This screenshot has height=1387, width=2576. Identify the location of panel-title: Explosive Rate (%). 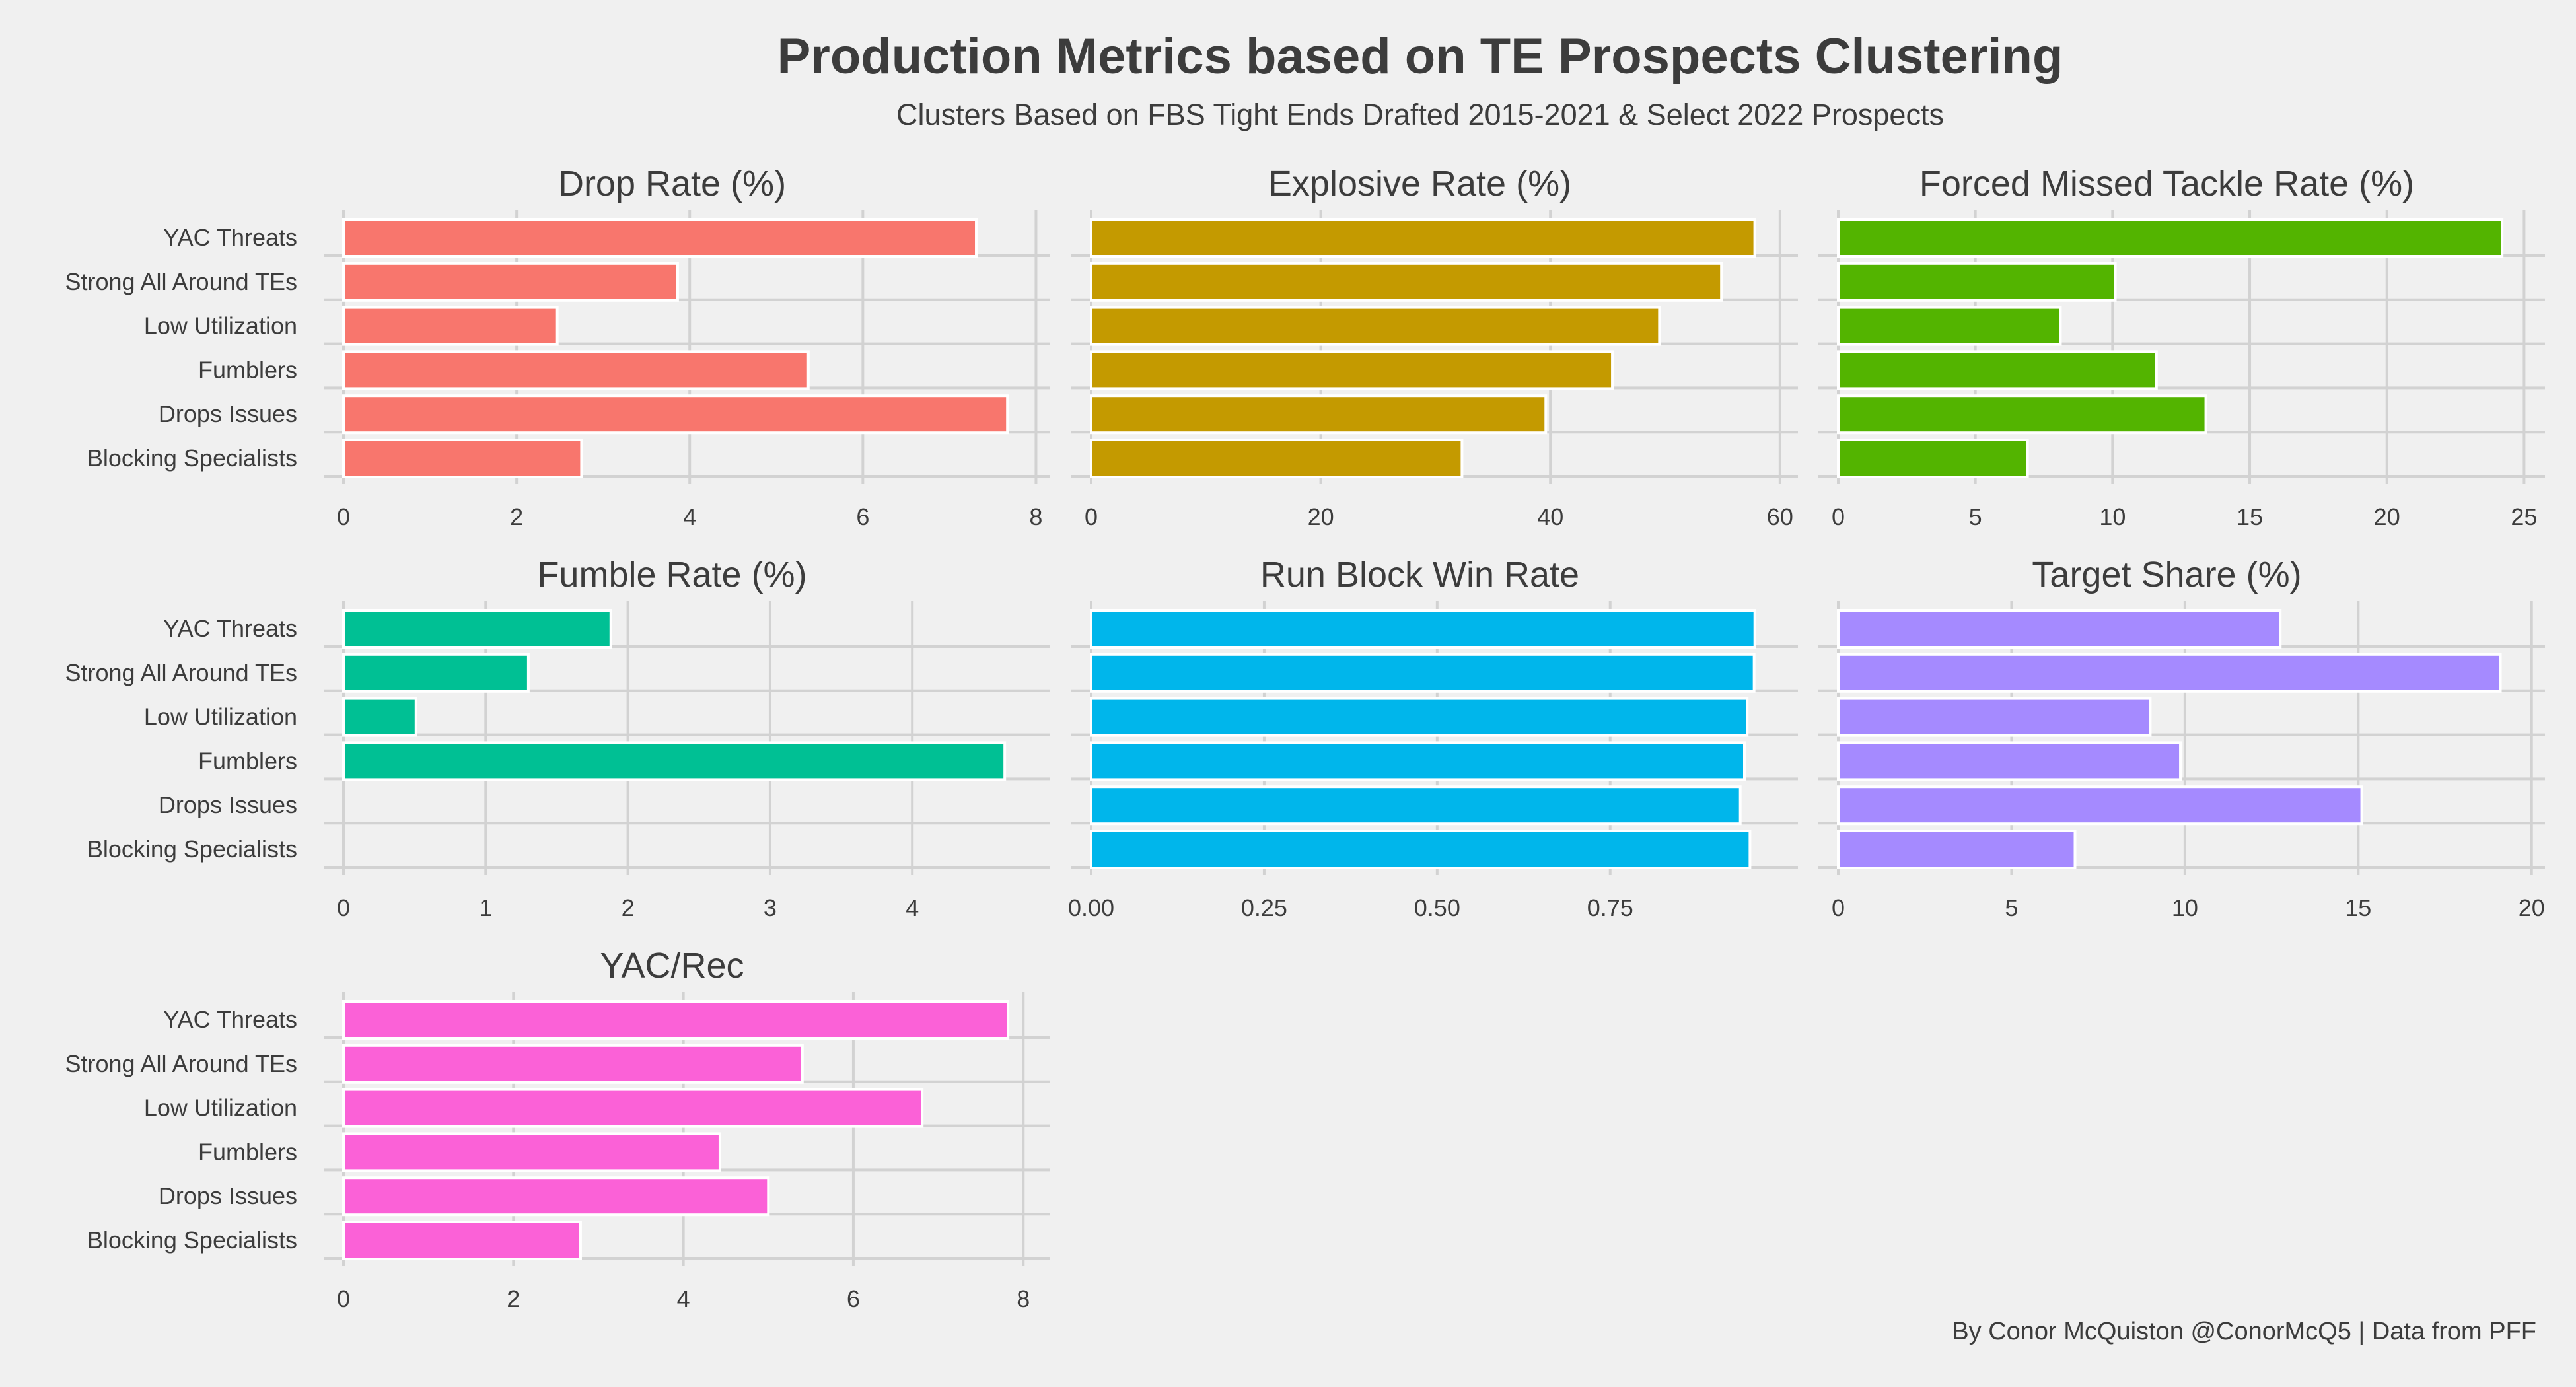
(1419, 183).